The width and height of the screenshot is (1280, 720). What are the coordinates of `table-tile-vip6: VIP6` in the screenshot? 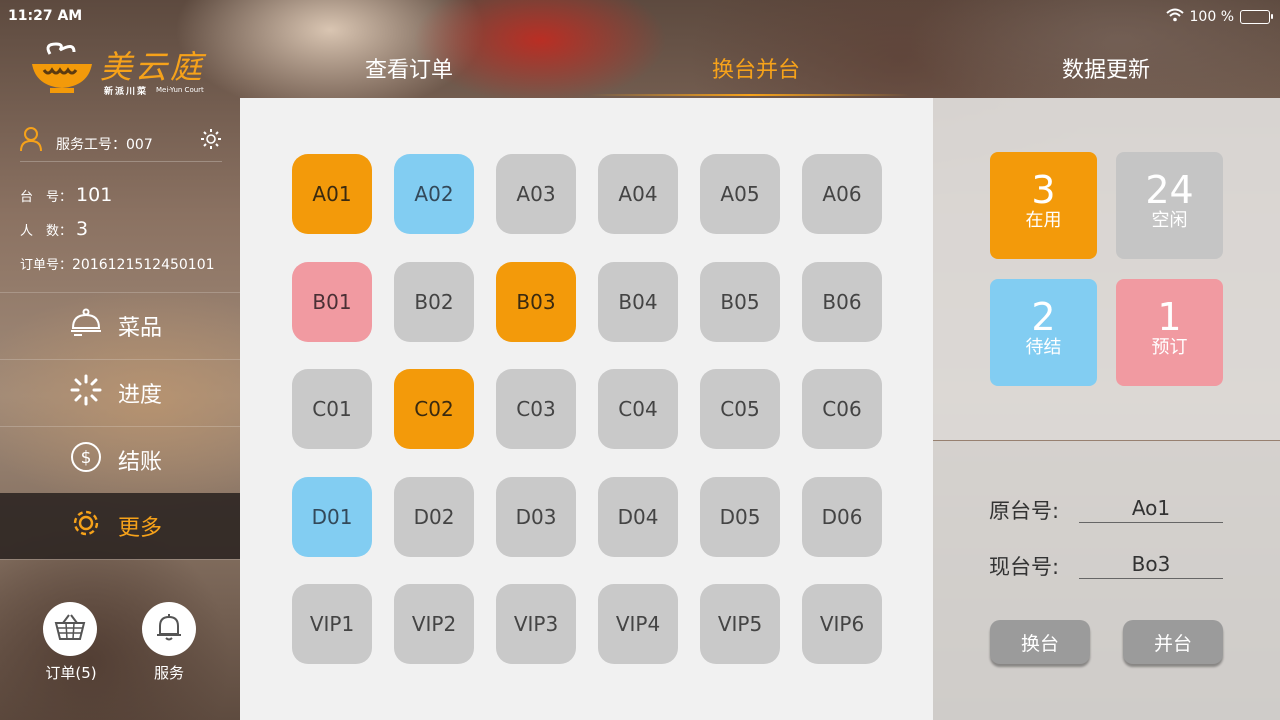 It's located at (842, 624).